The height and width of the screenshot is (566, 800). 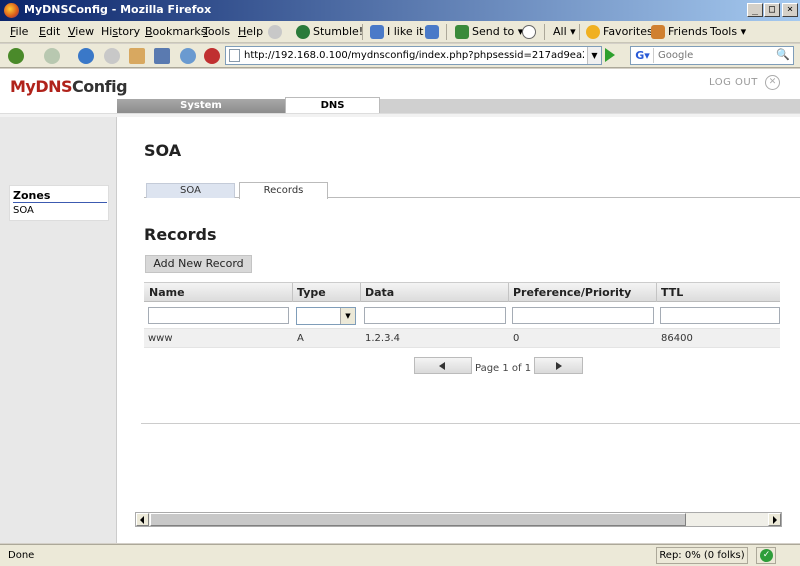 I want to click on toolbar-tools-menu: Tools ▾, so click(x=728, y=32).